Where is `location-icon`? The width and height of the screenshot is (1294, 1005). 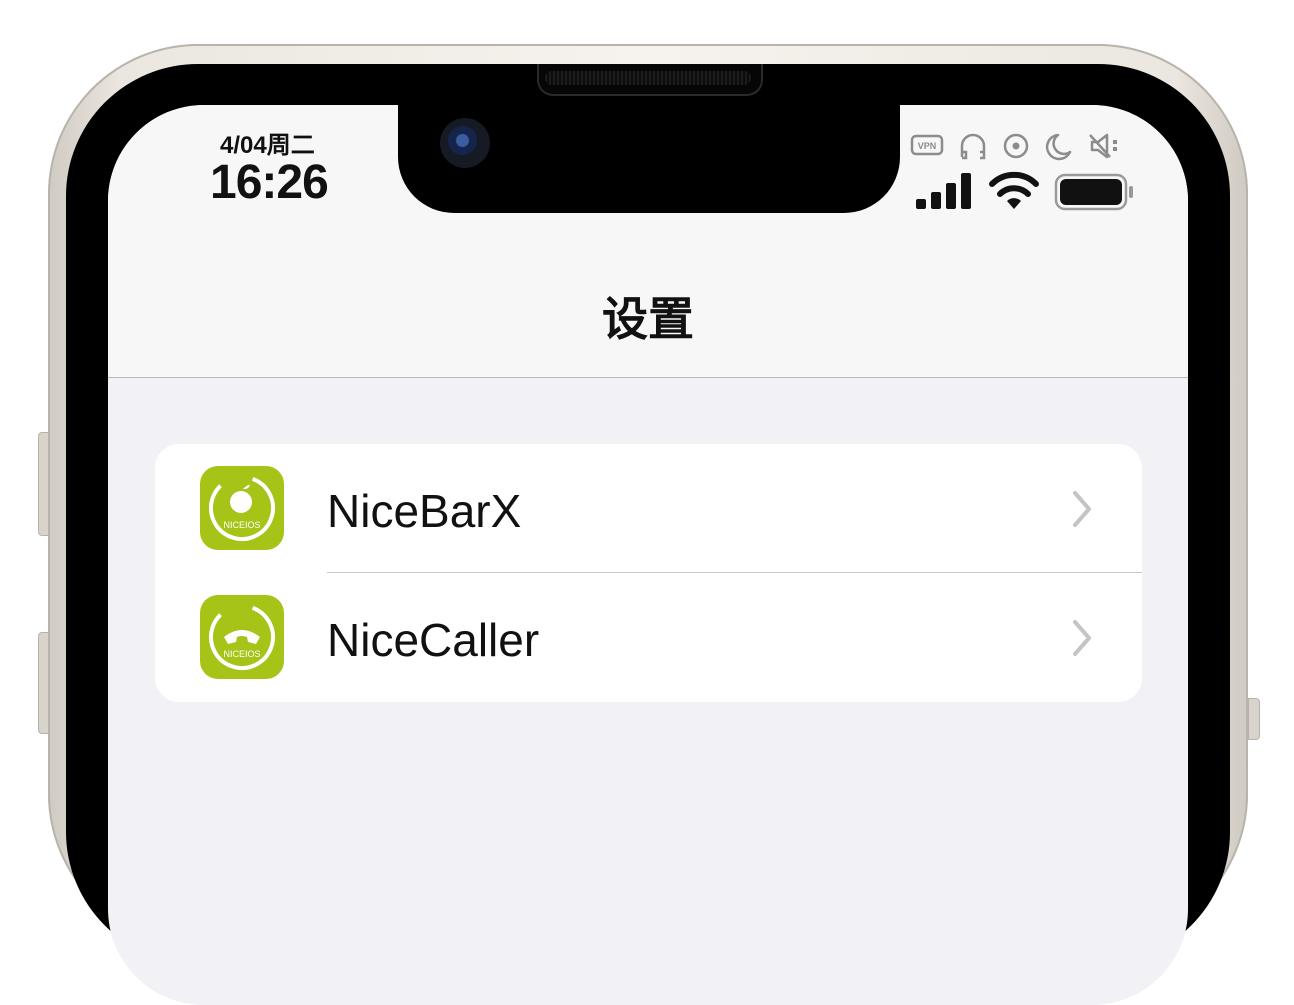 location-icon is located at coordinates (1016, 146).